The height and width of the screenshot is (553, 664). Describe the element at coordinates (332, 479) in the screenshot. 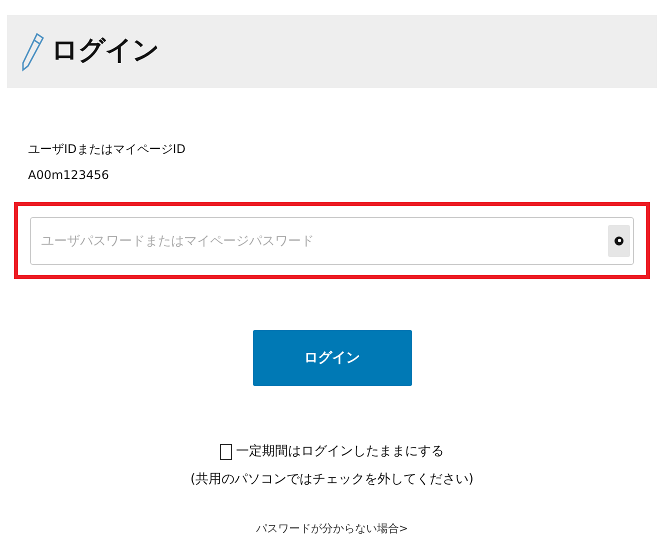

I see `checkbox-note: (共用のパソコンではチェックを外してください)` at that location.